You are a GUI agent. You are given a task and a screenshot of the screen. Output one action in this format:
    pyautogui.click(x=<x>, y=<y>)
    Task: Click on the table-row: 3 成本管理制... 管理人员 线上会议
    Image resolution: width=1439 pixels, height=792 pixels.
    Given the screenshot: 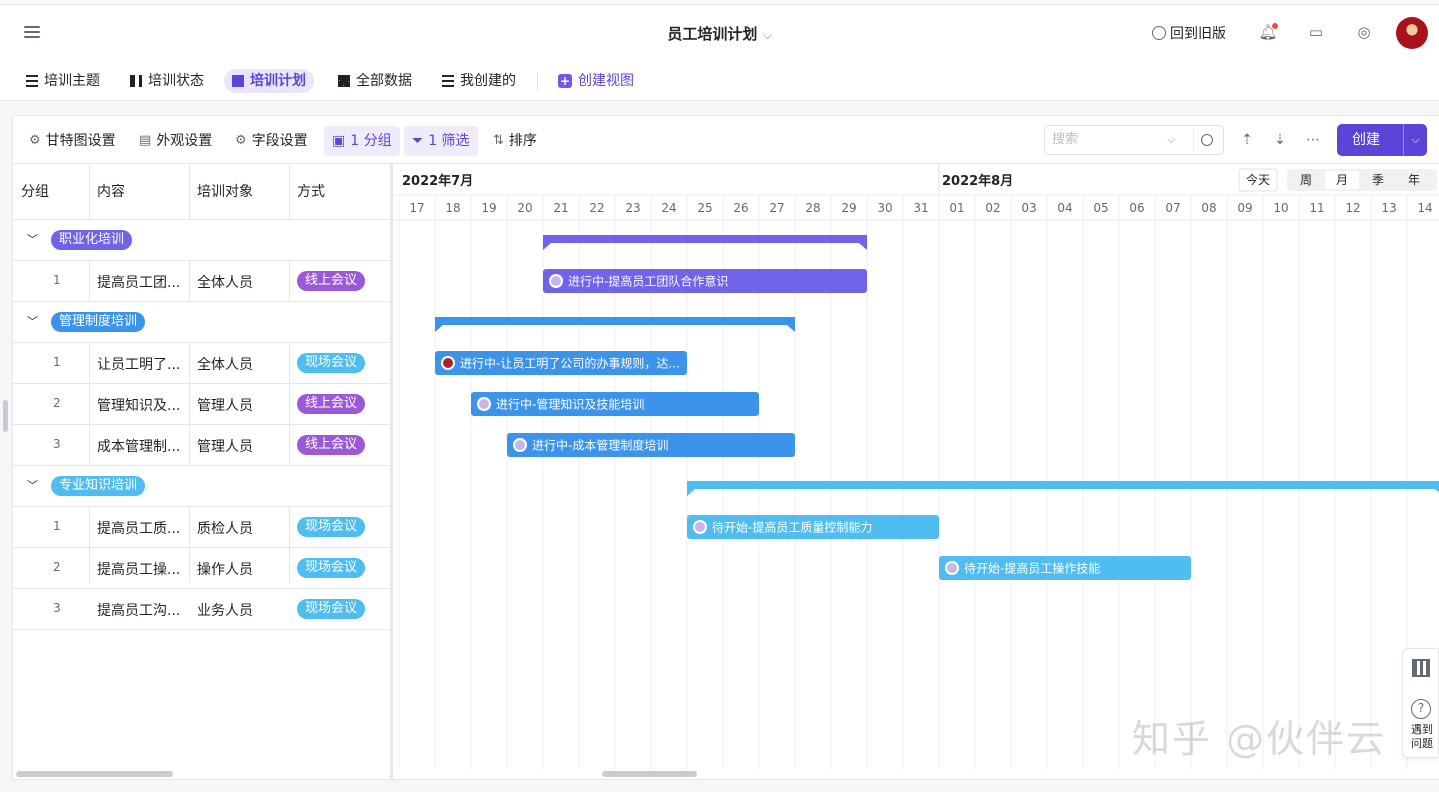 What is the action you would take?
    pyautogui.click(x=201, y=445)
    